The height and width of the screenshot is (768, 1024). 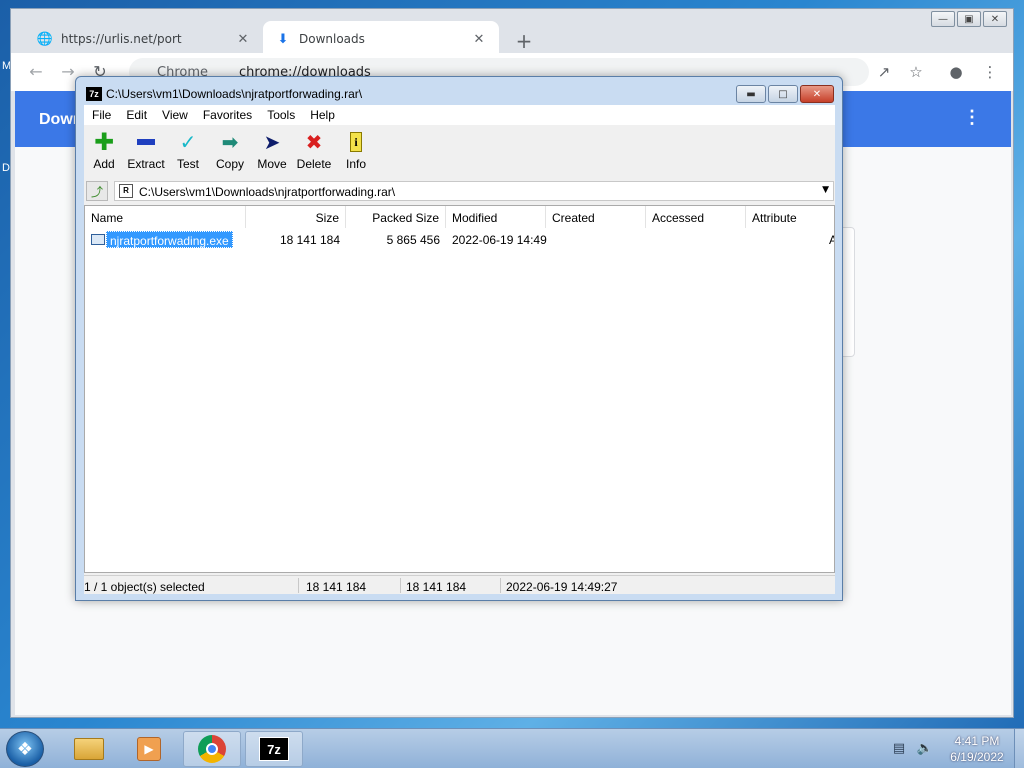 I want to click on folder-icon, so click(x=89, y=749).